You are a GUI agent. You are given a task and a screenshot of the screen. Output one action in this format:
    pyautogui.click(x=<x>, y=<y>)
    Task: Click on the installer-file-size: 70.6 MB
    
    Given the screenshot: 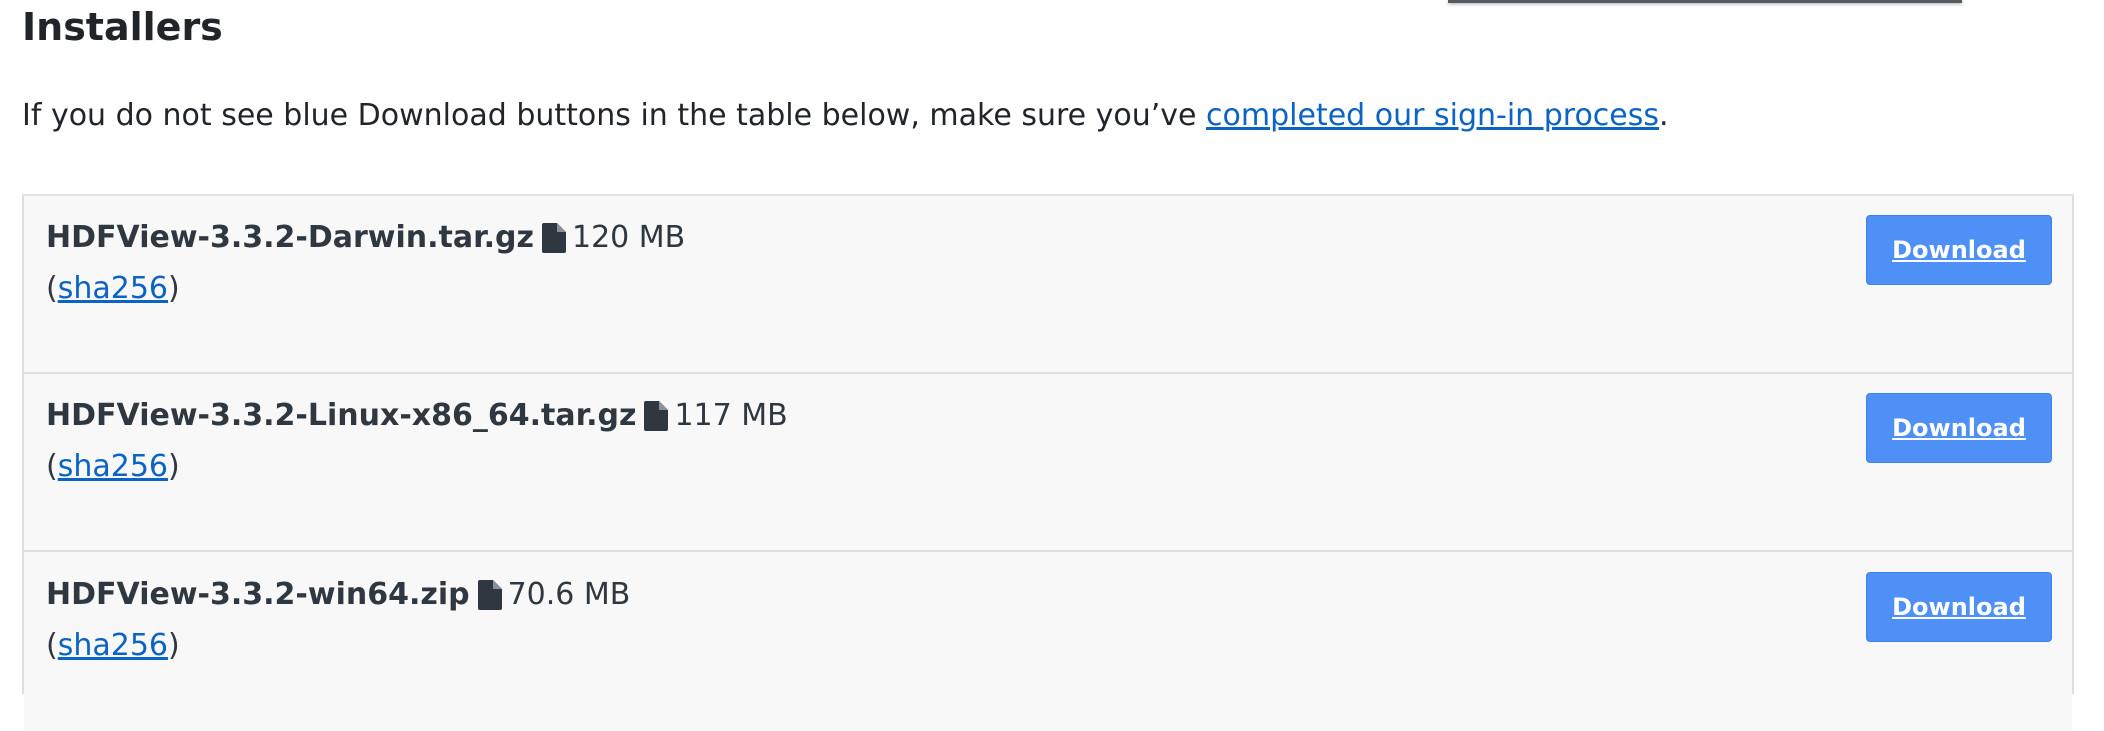 What is the action you would take?
    pyautogui.click(x=569, y=594)
    